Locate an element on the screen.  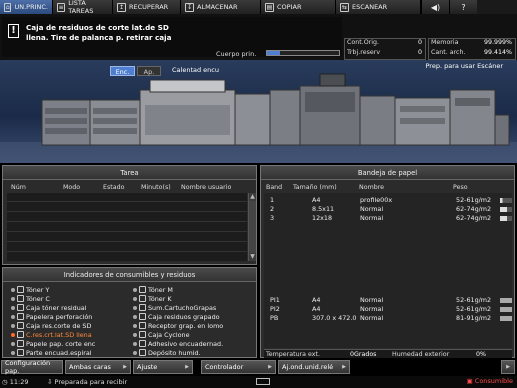
duplex-button: Ambas caras ▶ is located at coordinates (98, 367).